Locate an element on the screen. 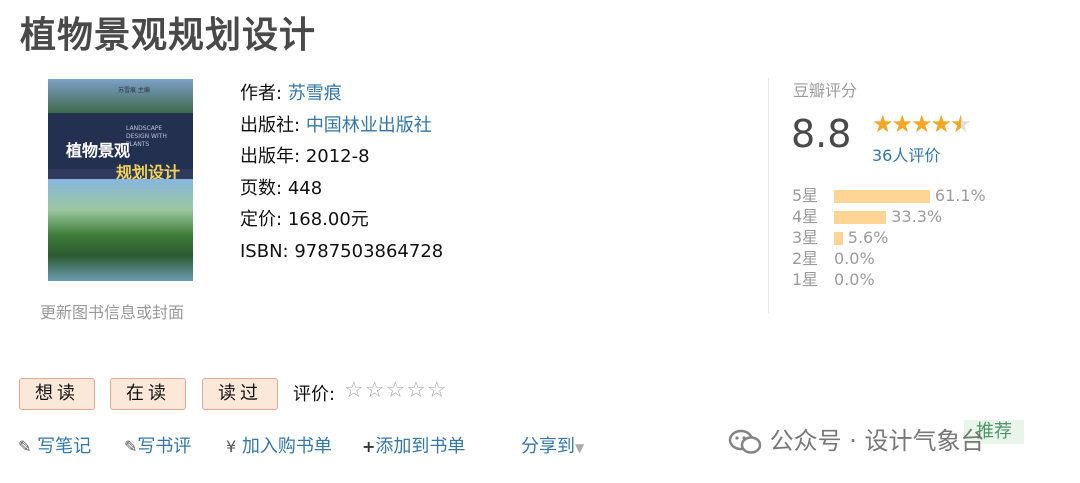 The image size is (1080, 483). cover-garden-photo is located at coordinates (120, 230).